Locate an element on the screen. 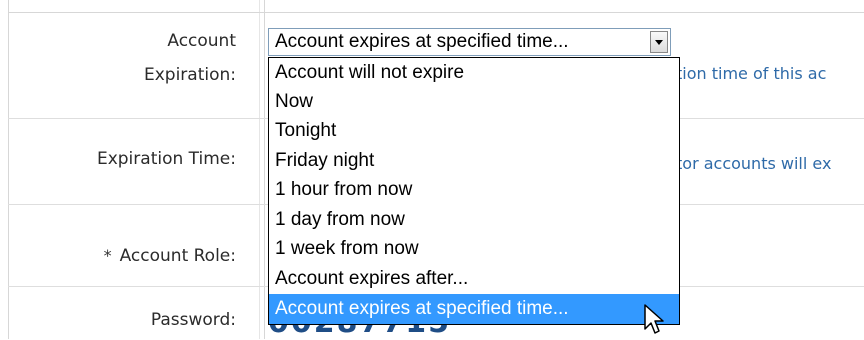 This screenshot has height=340, width=864. expiration-time-hint-text: tor accounts will ex is located at coordinates (754, 163).